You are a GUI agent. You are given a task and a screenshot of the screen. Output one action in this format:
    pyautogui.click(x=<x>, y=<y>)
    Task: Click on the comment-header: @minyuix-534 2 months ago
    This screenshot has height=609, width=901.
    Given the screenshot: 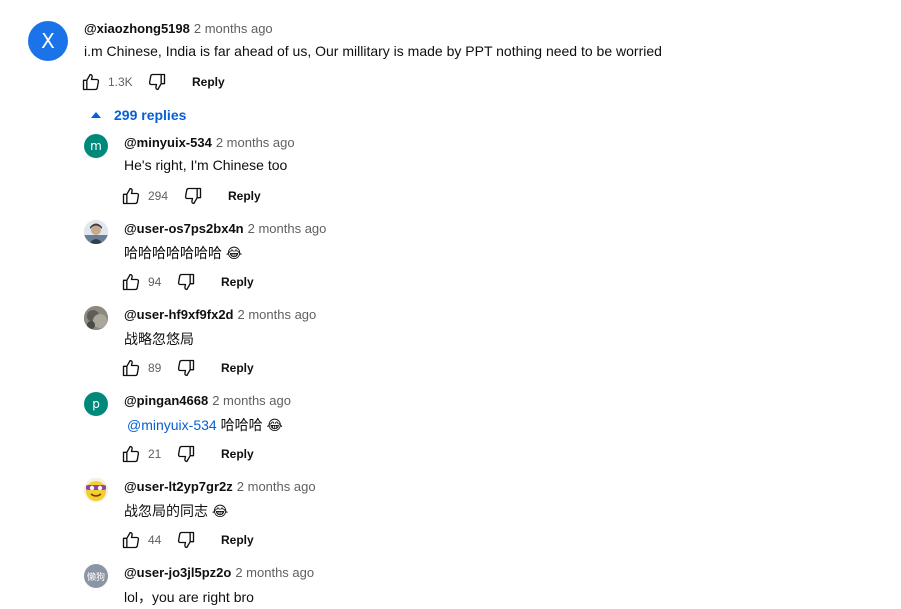 What is the action you would take?
    pyautogui.click(x=209, y=142)
    